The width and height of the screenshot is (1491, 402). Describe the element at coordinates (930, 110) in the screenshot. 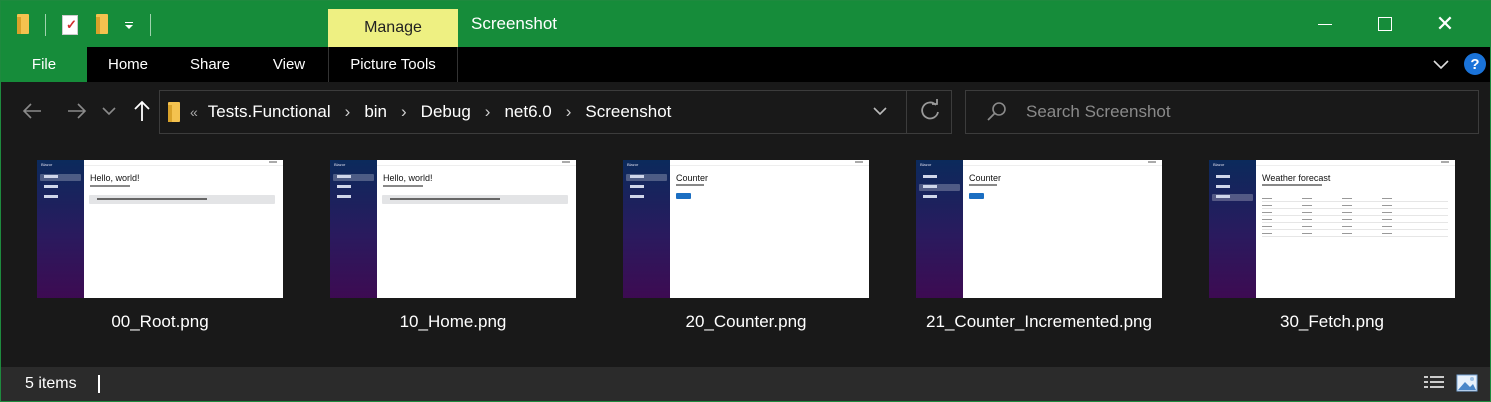

I see `refresh-icon` at that location.